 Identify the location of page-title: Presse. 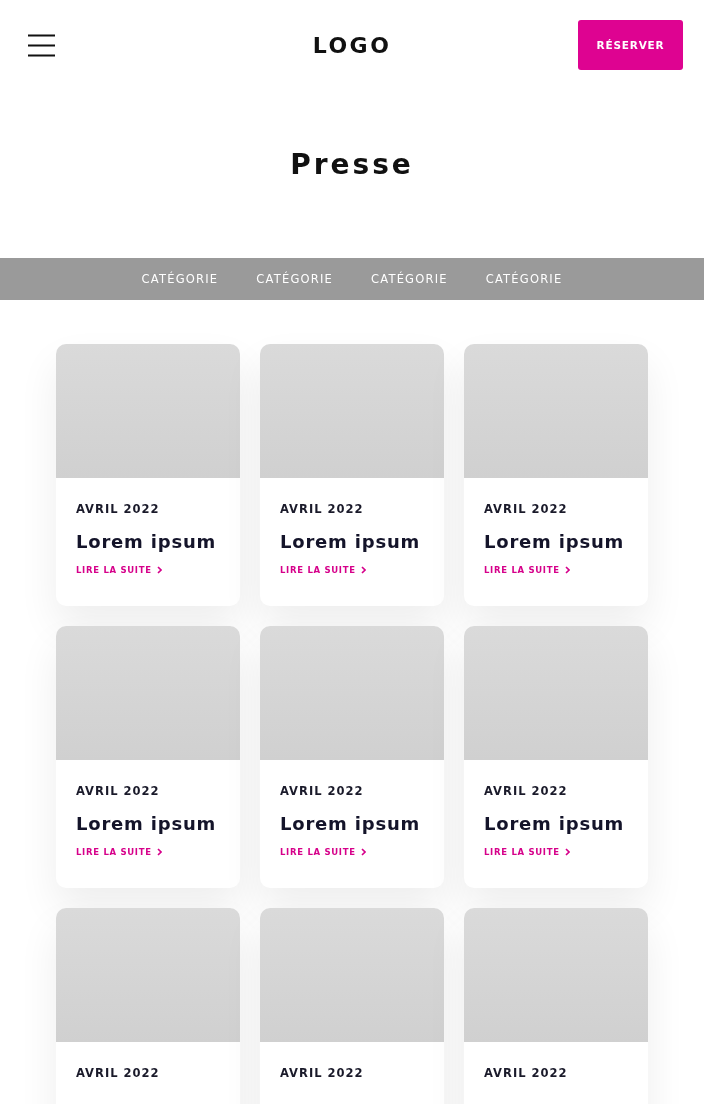
(352, 165).